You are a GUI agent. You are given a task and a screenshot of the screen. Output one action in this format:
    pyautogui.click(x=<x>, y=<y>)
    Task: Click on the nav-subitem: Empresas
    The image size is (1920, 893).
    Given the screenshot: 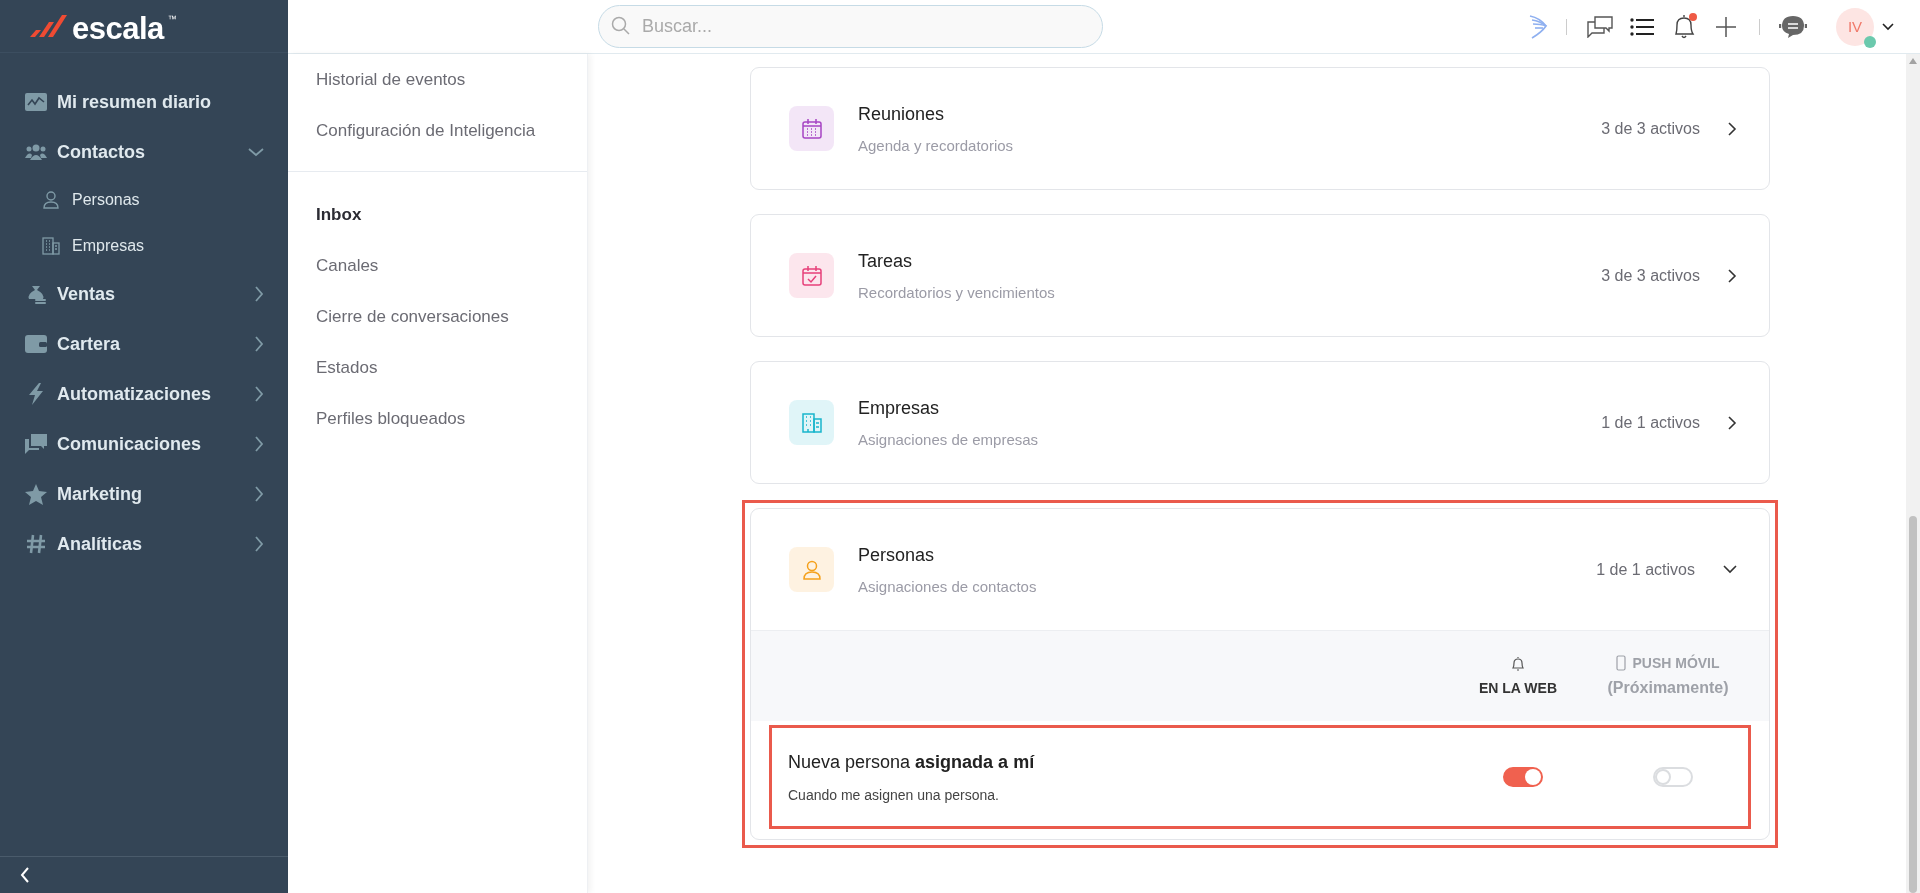 What is the action you would take?
    pyautogui.click(x=144, y=246)
    